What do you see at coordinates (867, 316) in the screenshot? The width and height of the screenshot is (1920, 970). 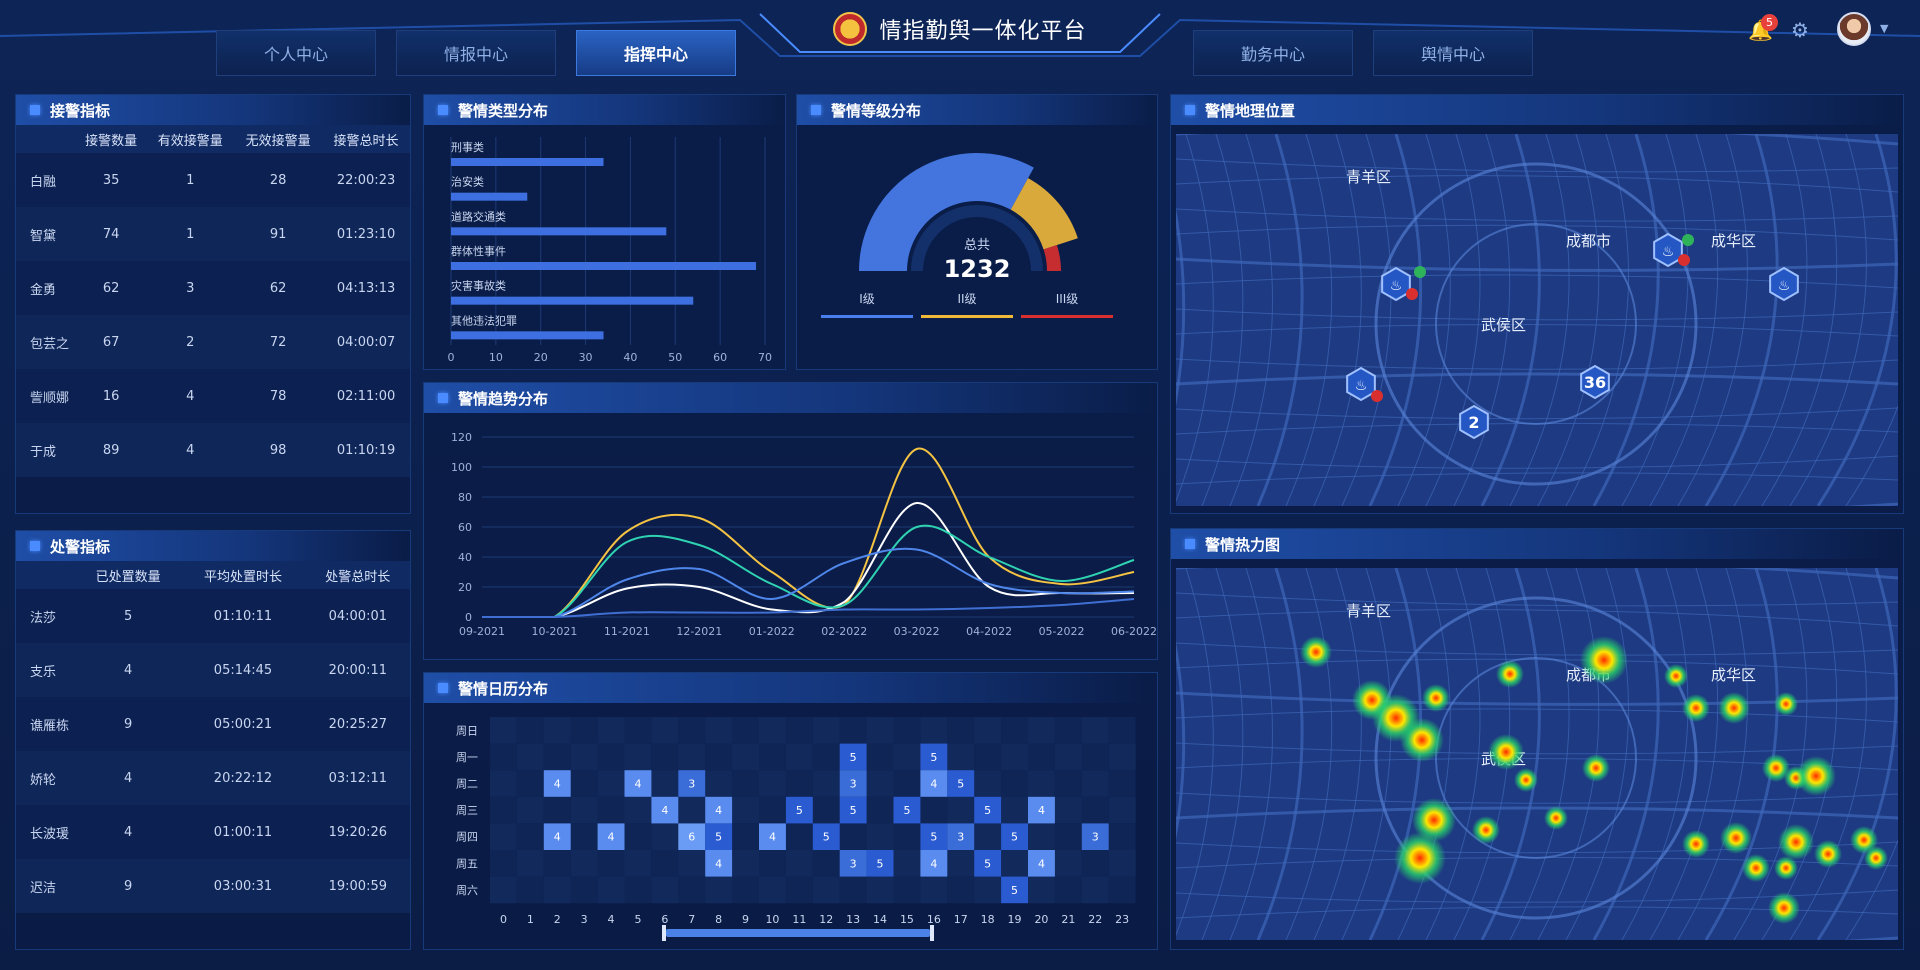 I see `legend-line` at bounding box center [867, 316].